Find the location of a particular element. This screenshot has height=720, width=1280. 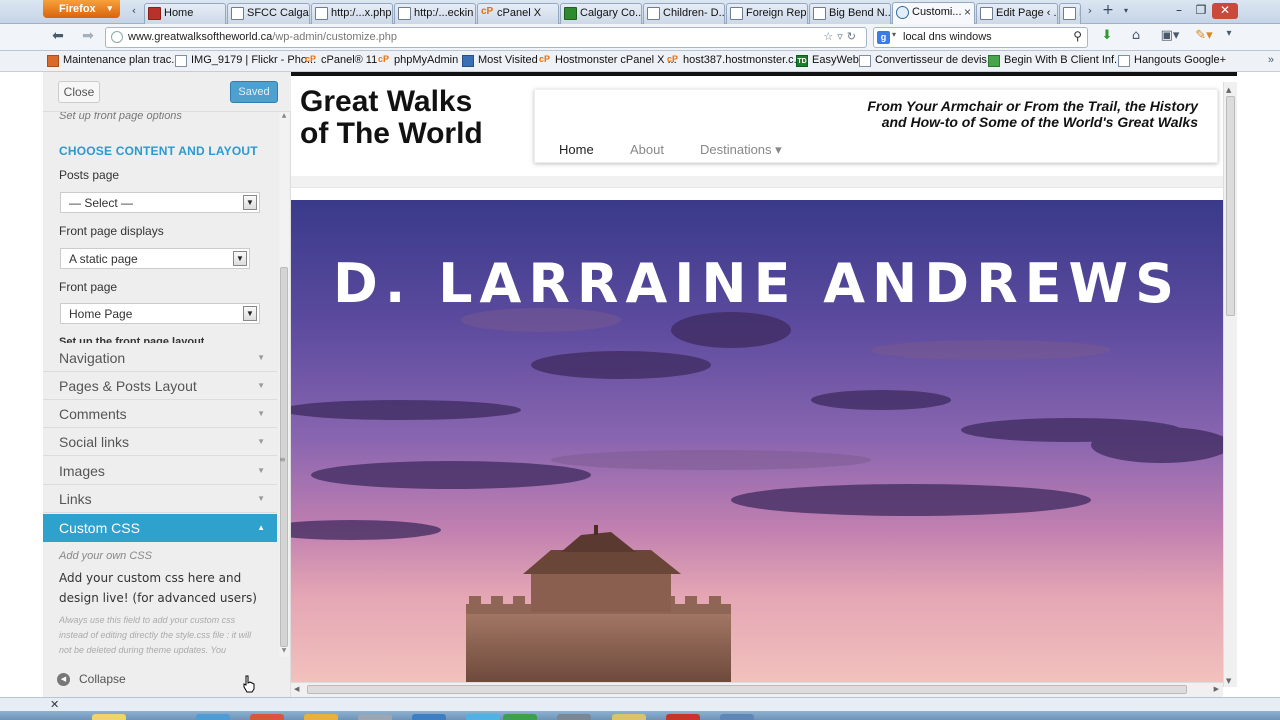

download-icon: ⬇ is located at coordinates (1107, 37).